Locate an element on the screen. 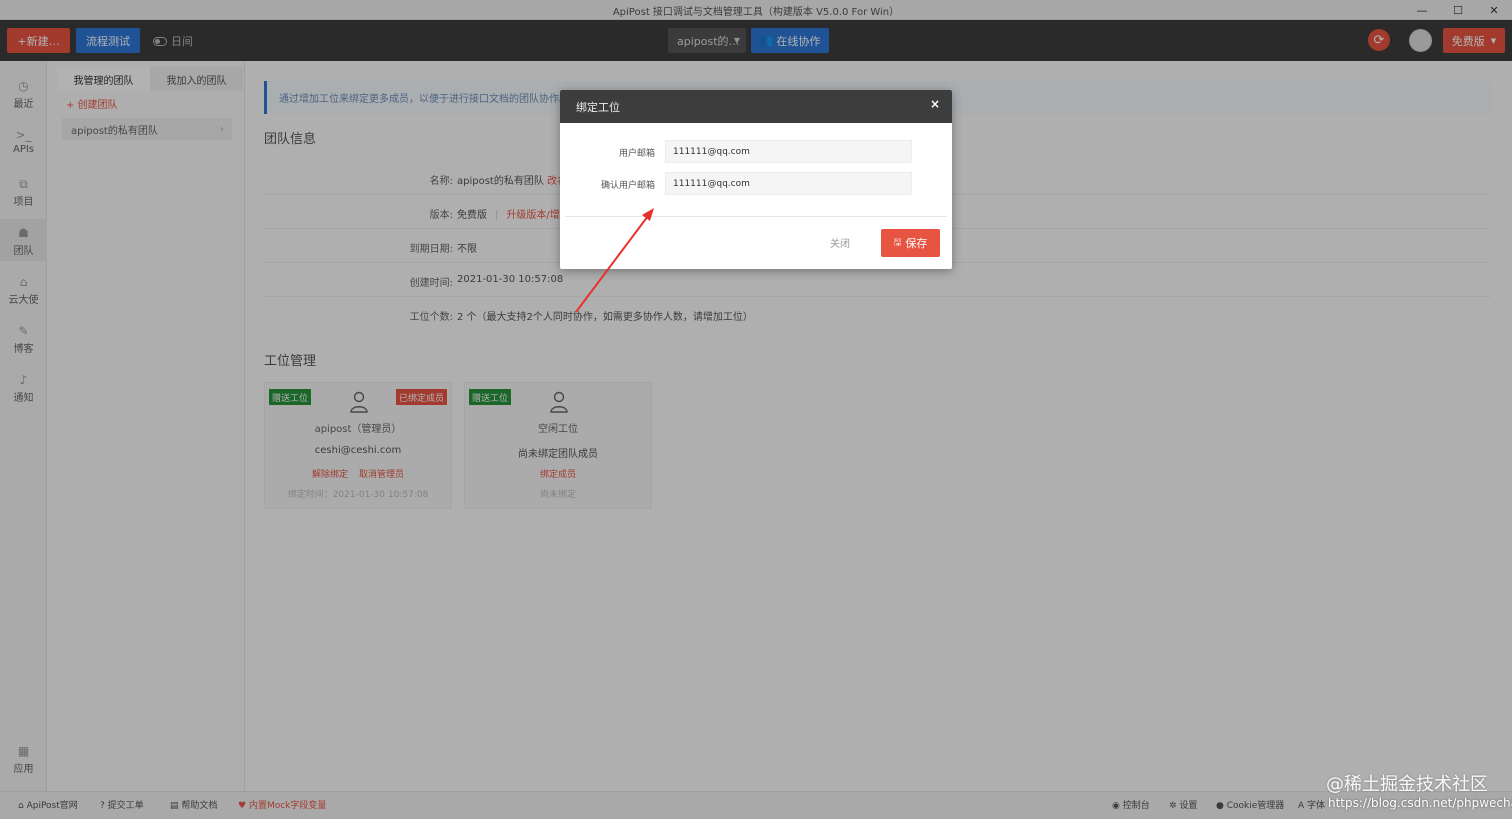 The width and height of the screenshot is (1512, 819). watermark-url: https://blog.csdn.net/phpwechat is located at coordinates (1420, 803).